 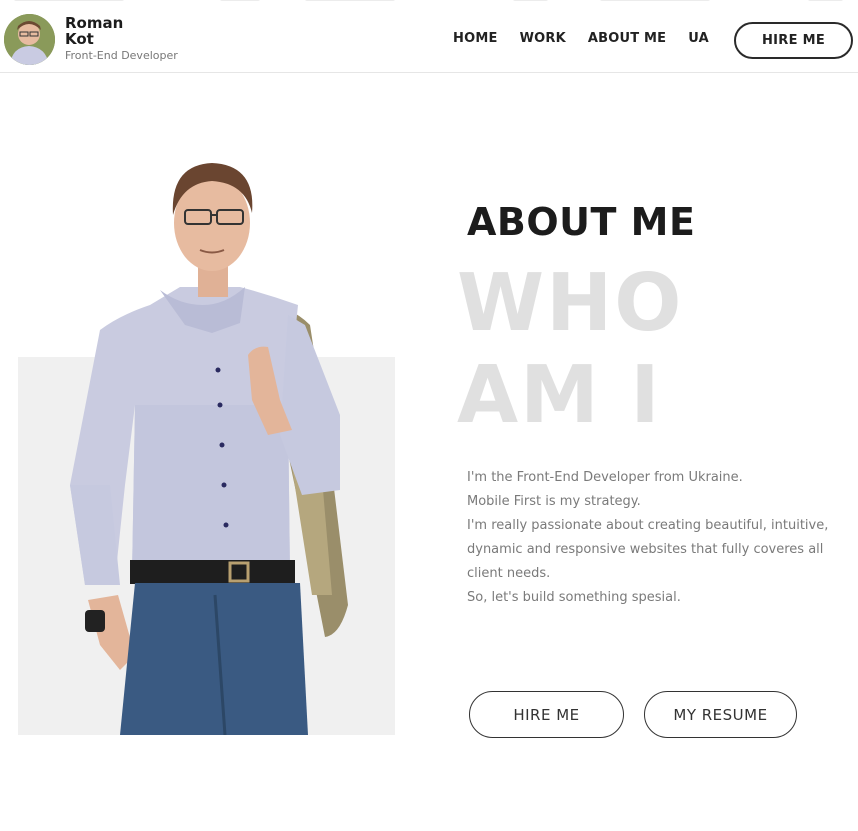 I want to click on scrolled-nav-strip, so click(x=429, y=2).